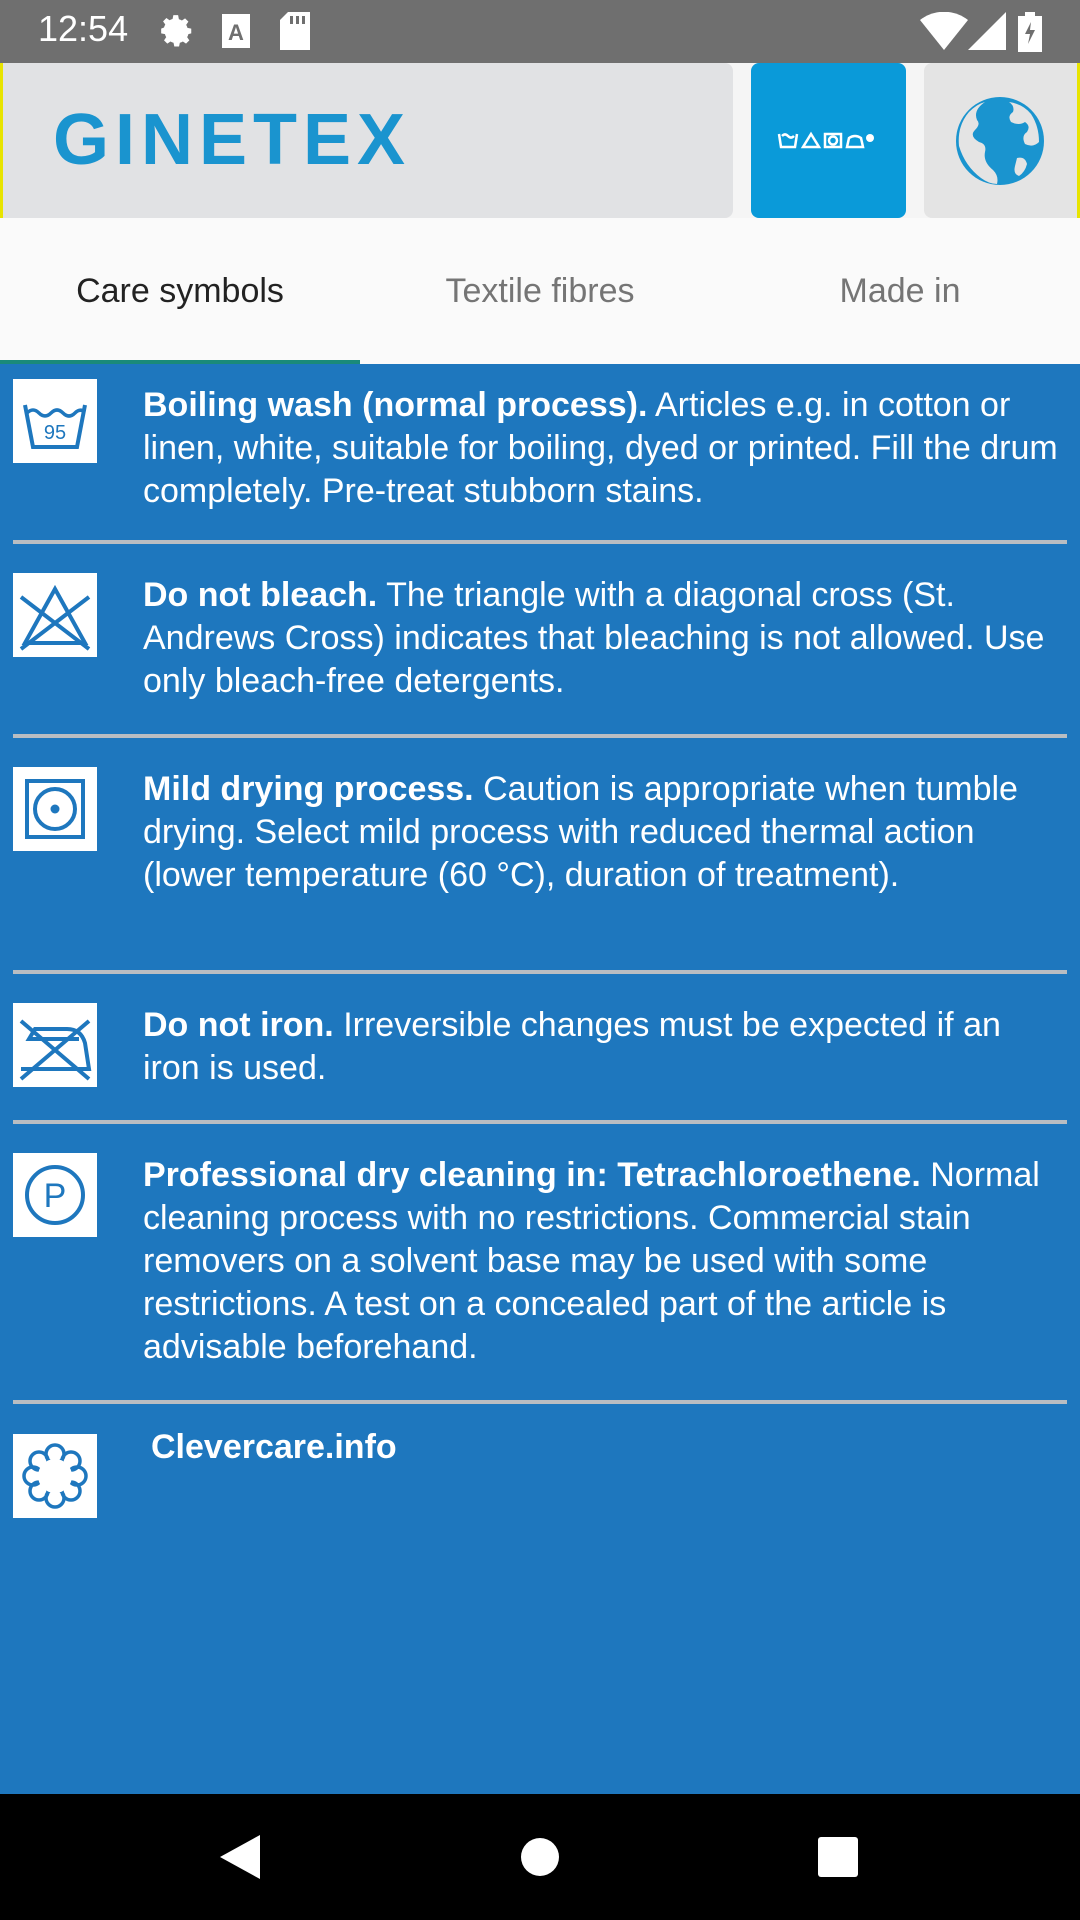 The height and width of the screenshot is (1920, 1080). Describe the element at coordinates (55, 615) in the screenshot. I see `do-not-bleach-icon` at that location.